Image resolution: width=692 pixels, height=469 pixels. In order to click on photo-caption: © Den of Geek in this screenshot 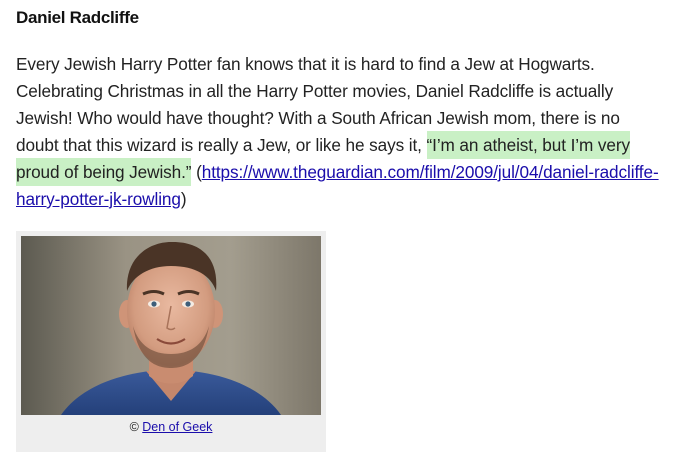, I will do `click(171, 427)`.